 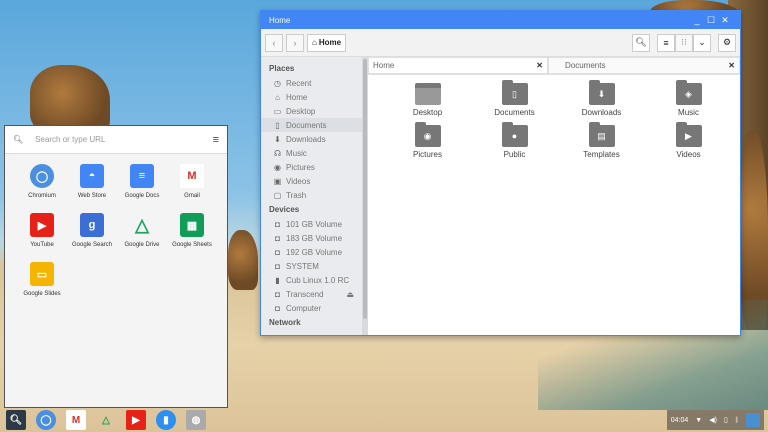 What do you see at coordinates (314, 280) in the screenshot?
I see `sidebar-device-item: ▮ Cub Linux 1.0 RC` at bounding box center [314, 280].